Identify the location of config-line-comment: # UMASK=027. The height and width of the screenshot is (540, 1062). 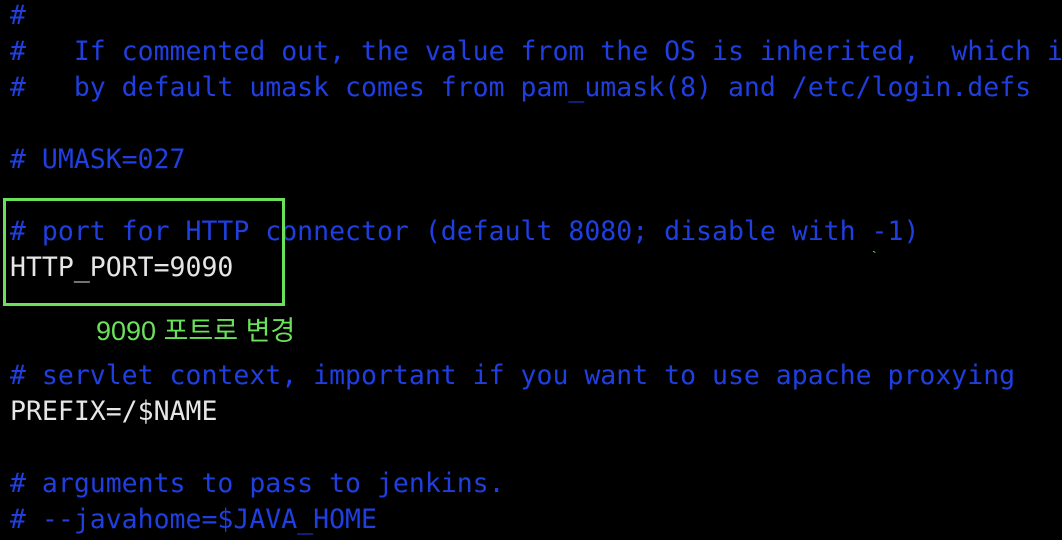
(98, 159).